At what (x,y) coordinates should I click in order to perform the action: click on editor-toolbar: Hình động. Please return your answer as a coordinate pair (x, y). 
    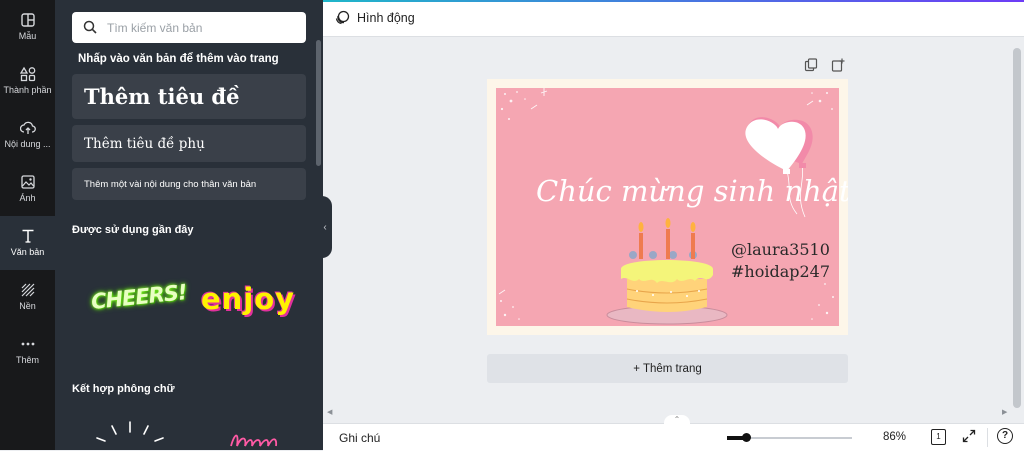
    Looking at the image, I should click on (673, 18).